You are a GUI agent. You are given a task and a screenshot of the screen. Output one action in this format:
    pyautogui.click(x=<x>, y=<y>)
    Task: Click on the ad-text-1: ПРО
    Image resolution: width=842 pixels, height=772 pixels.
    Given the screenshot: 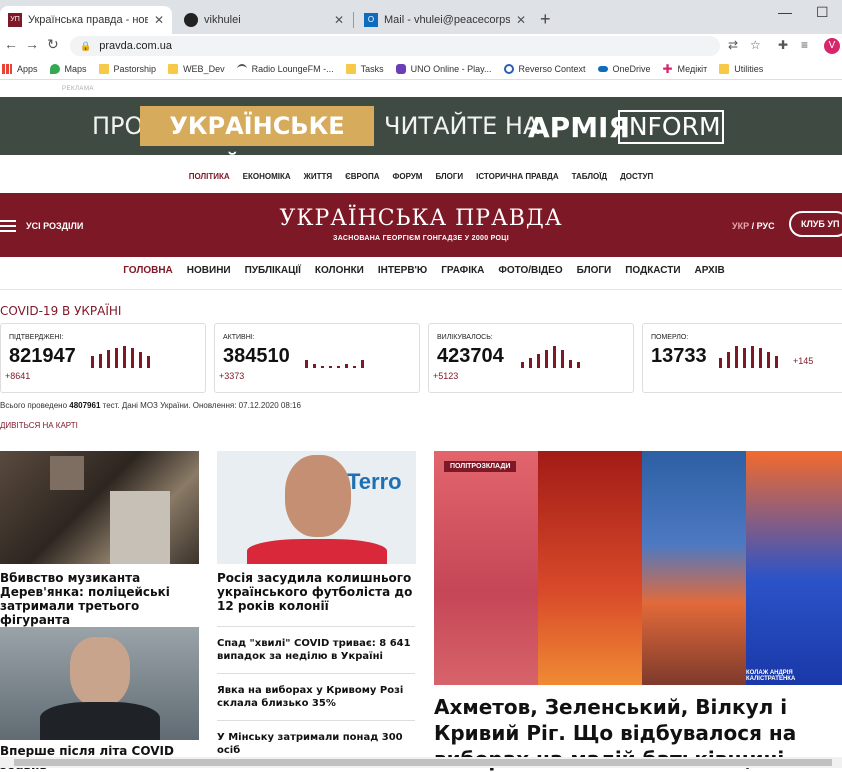 What is the action you would take?
    pyautogui.click(x=118, y=126)
    